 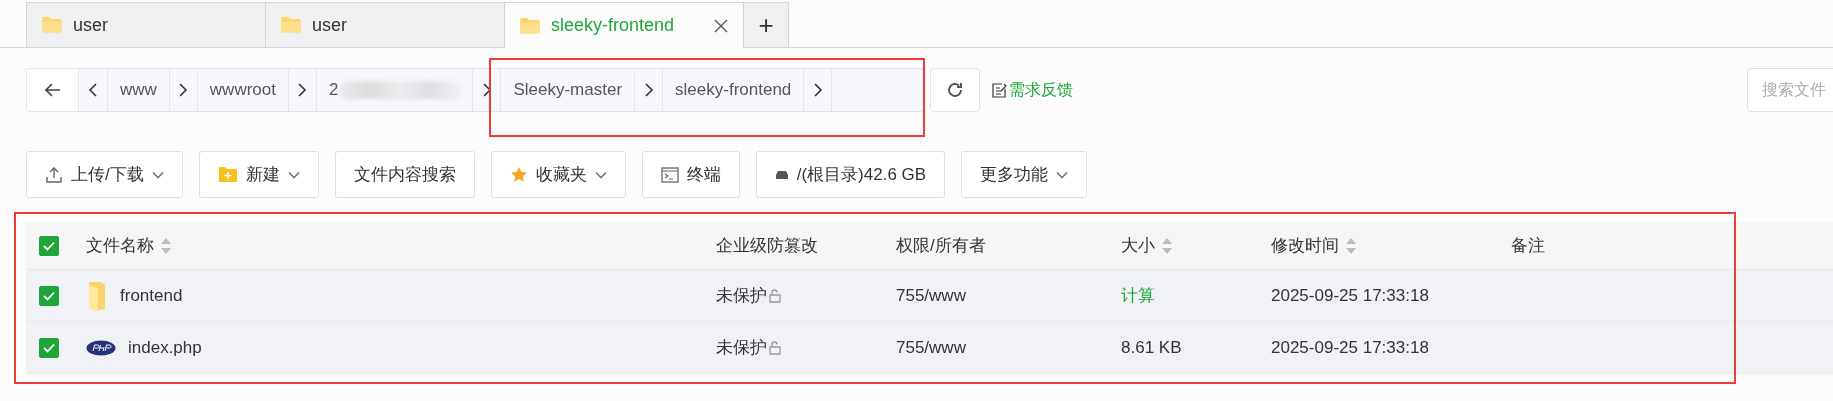 I want to click on breadcrumb-item: Sleeky-master, so click(x=568, y=90).